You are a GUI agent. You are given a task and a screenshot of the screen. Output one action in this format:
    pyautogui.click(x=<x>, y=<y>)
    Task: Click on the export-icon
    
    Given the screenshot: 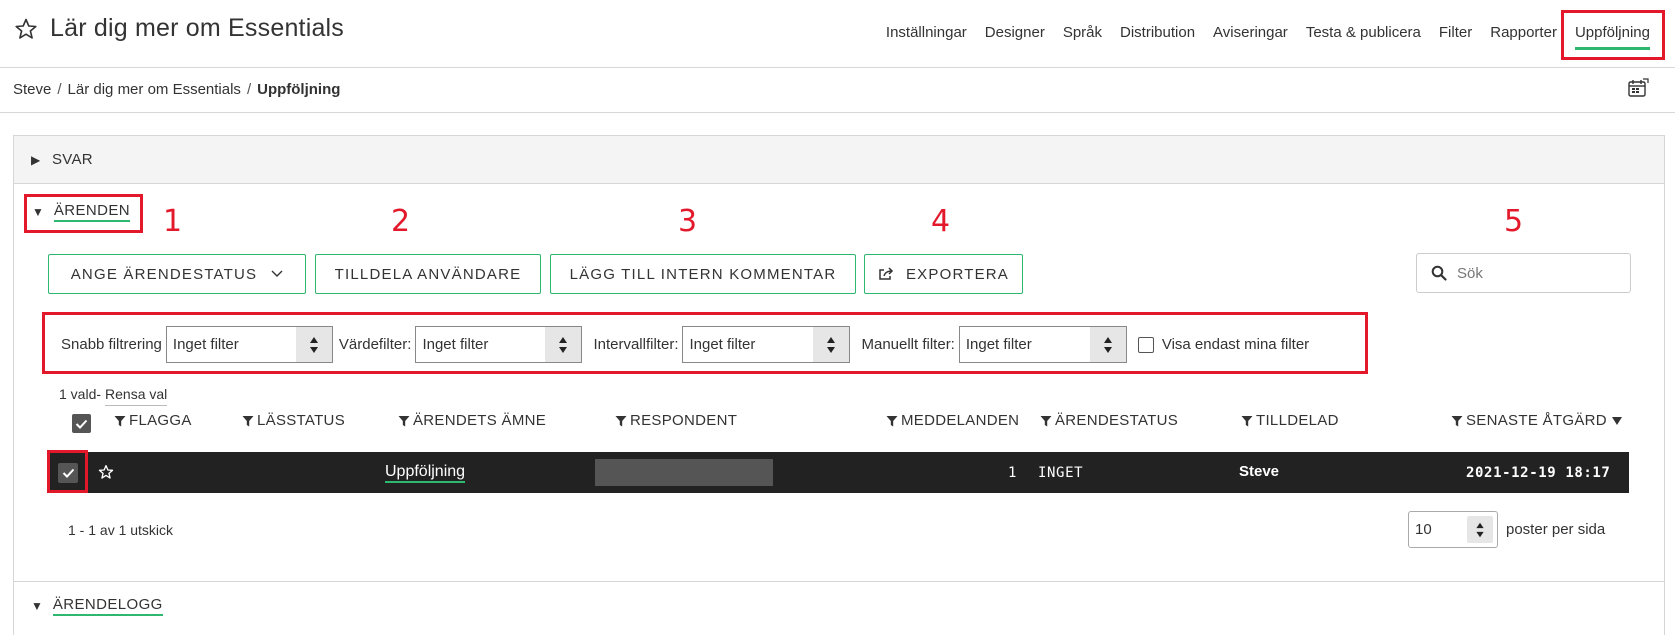 What is the action you would take?
    pyautogui.click(x=886, y=273)
    